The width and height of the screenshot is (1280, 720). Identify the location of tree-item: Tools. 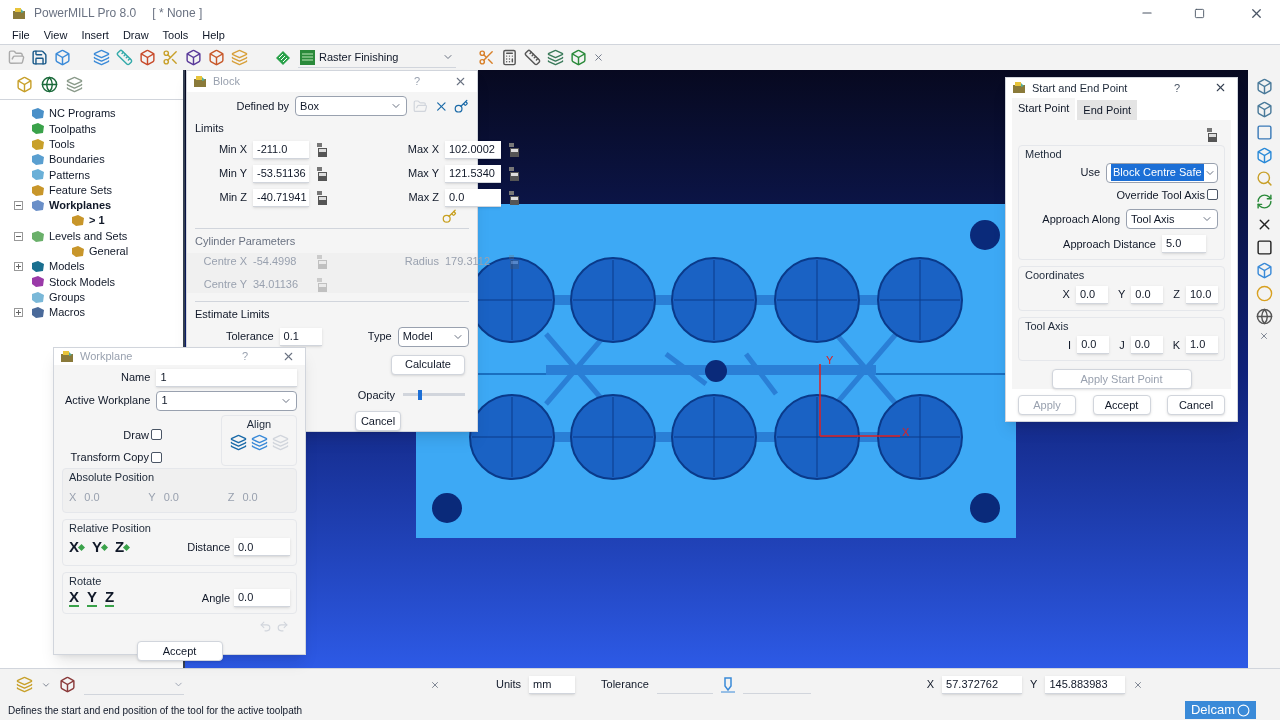
(62, 144).